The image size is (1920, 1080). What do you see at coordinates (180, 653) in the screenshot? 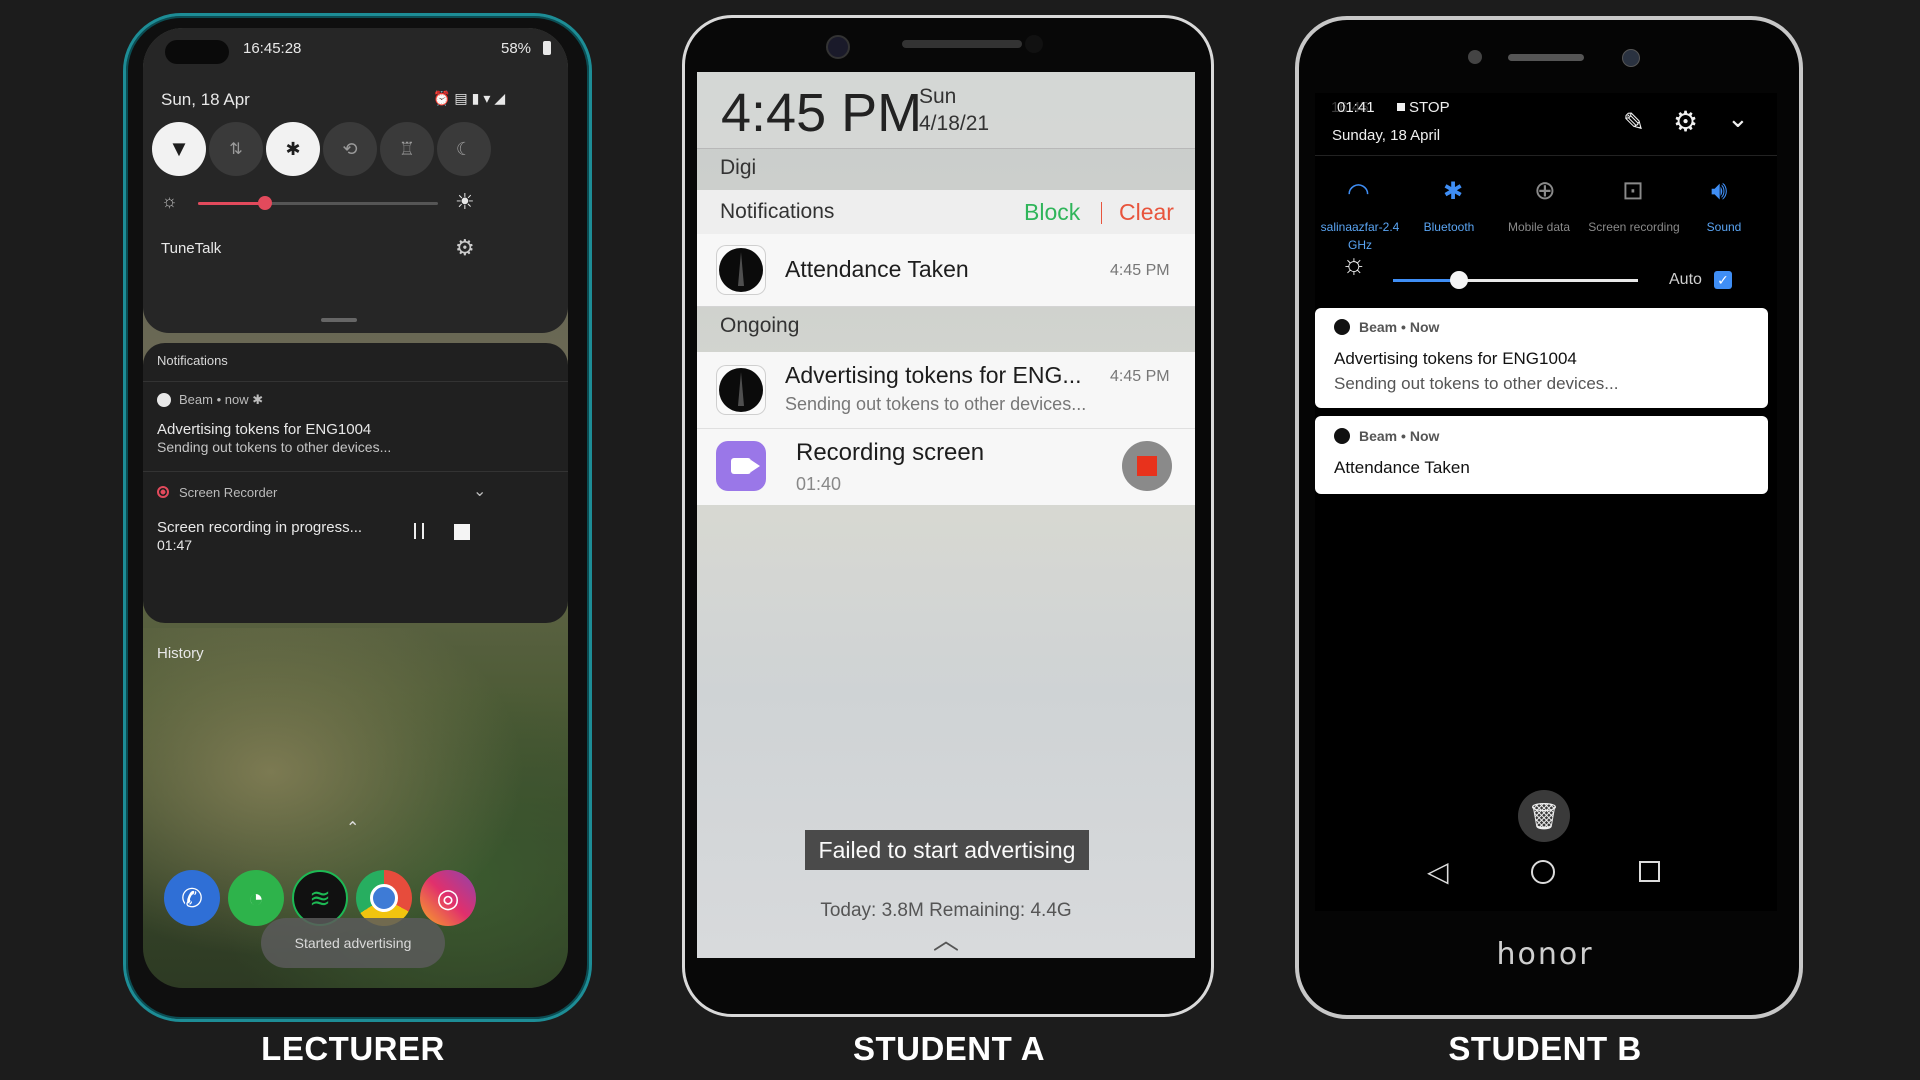
I see `history-label: History` at bounding box center [180, 653].